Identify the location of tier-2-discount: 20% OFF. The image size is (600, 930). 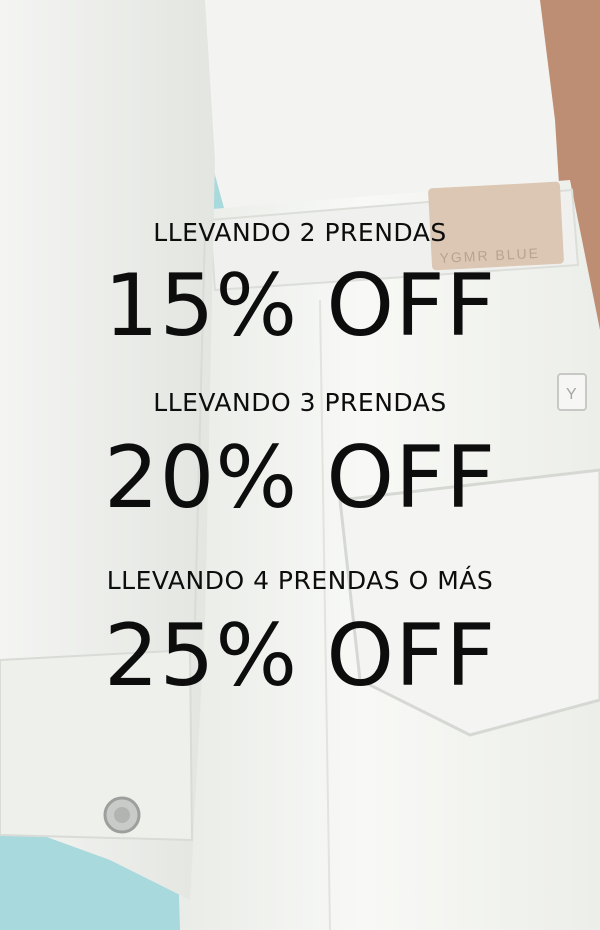
(300, 478).